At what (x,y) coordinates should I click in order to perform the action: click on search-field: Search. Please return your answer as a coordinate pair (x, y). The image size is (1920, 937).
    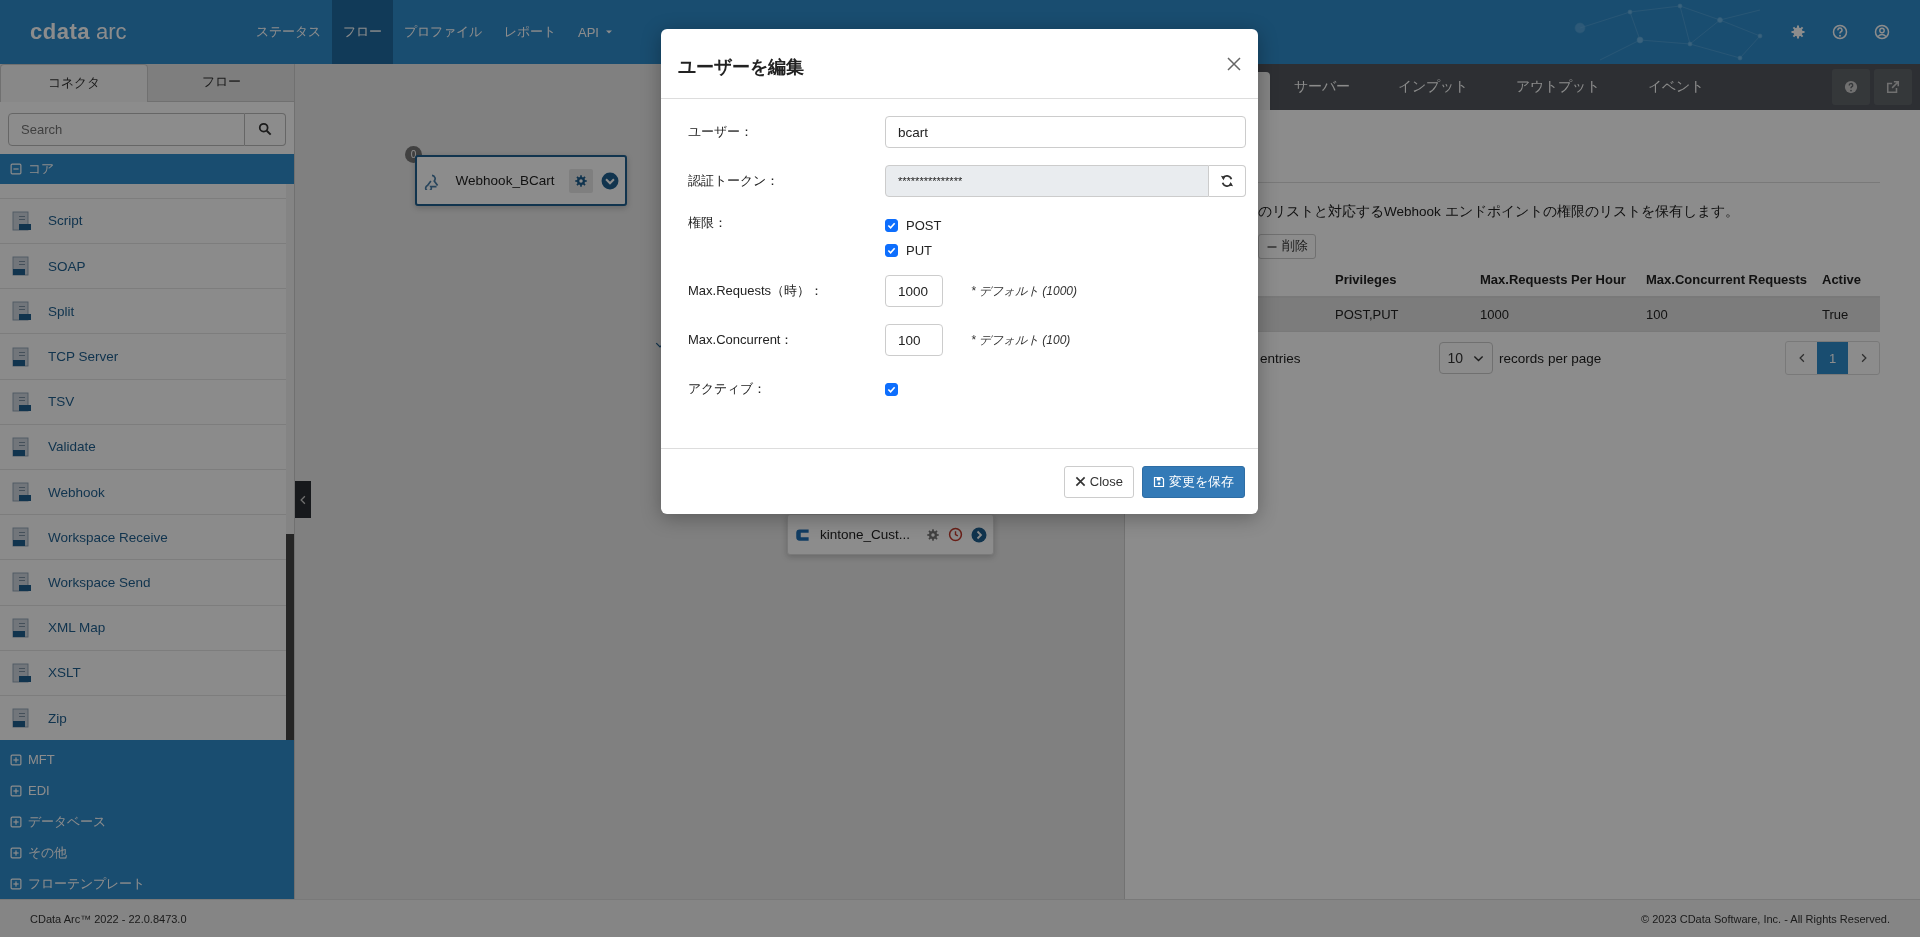
    Looking at the image, I should click on (126, 129).